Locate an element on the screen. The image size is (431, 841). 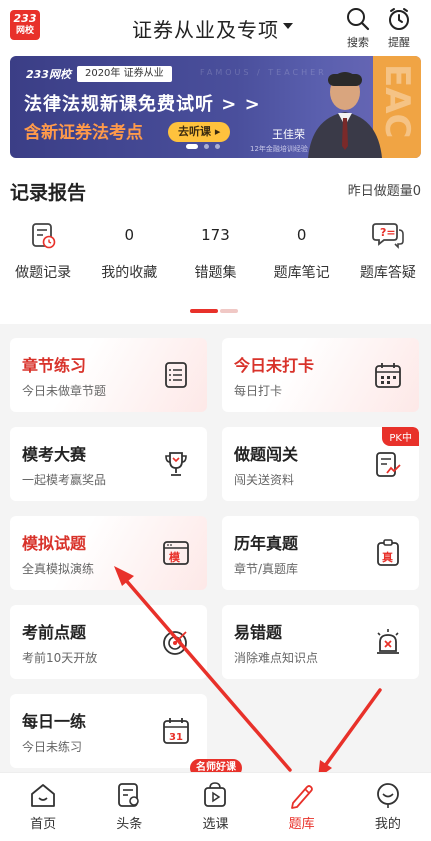
list-document-icon is located at coordinates (176, 375).